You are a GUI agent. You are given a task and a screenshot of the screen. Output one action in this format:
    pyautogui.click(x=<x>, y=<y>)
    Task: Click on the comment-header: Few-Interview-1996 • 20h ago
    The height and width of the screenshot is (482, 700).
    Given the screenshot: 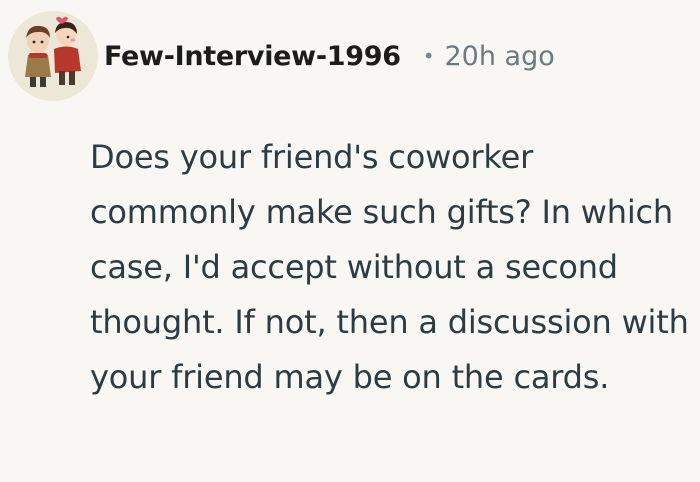 What is the action you would take?
    pyautogui.click(x=281, y=56)
    